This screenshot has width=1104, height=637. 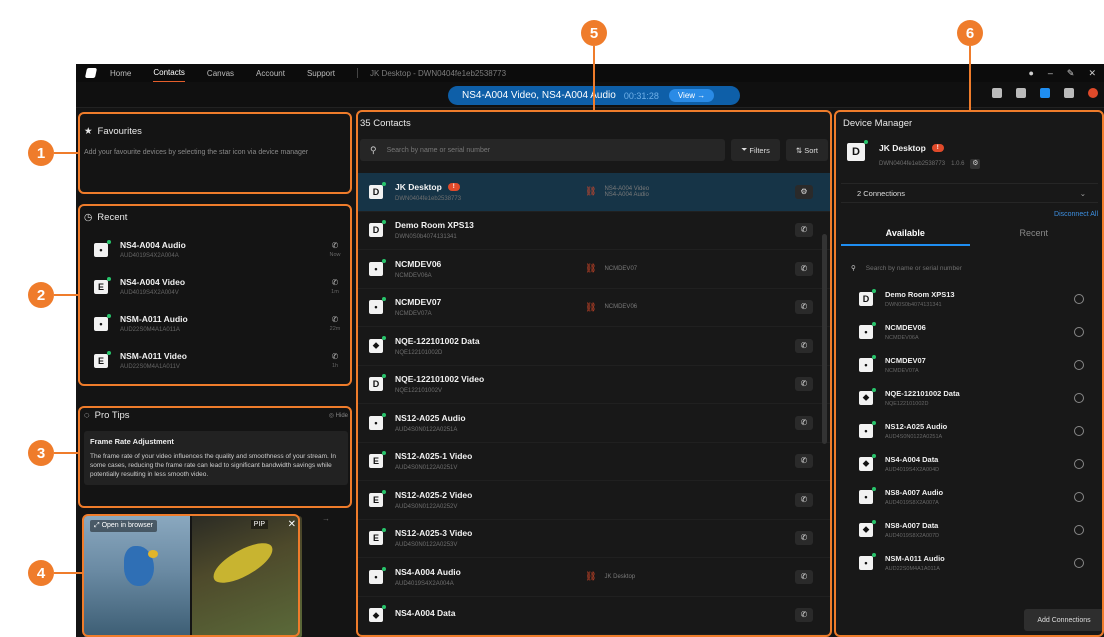 What do you see at coordinates (120, 73) in the screenshot?
I see `menu-home: Home` at bounding box center [120, 73].